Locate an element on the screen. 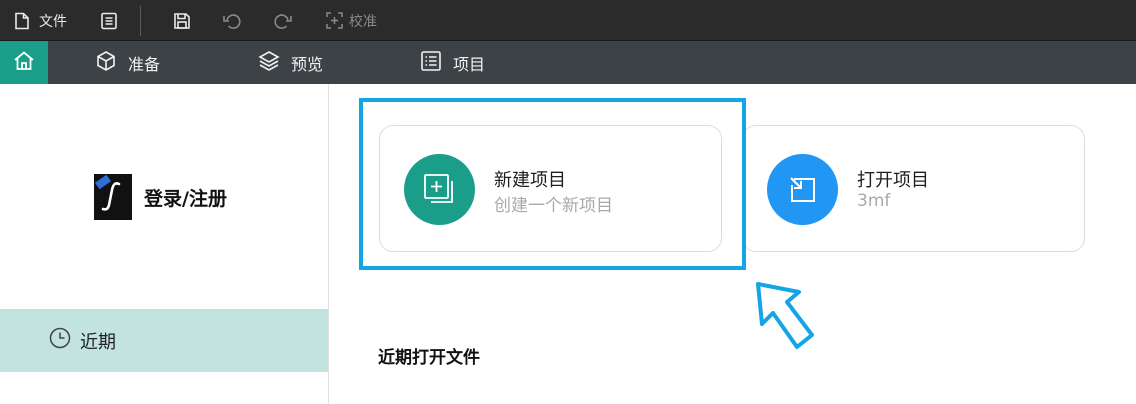 The image size is (1136, 404). pointer-arrow-icon is located at coordinates (791, 319).